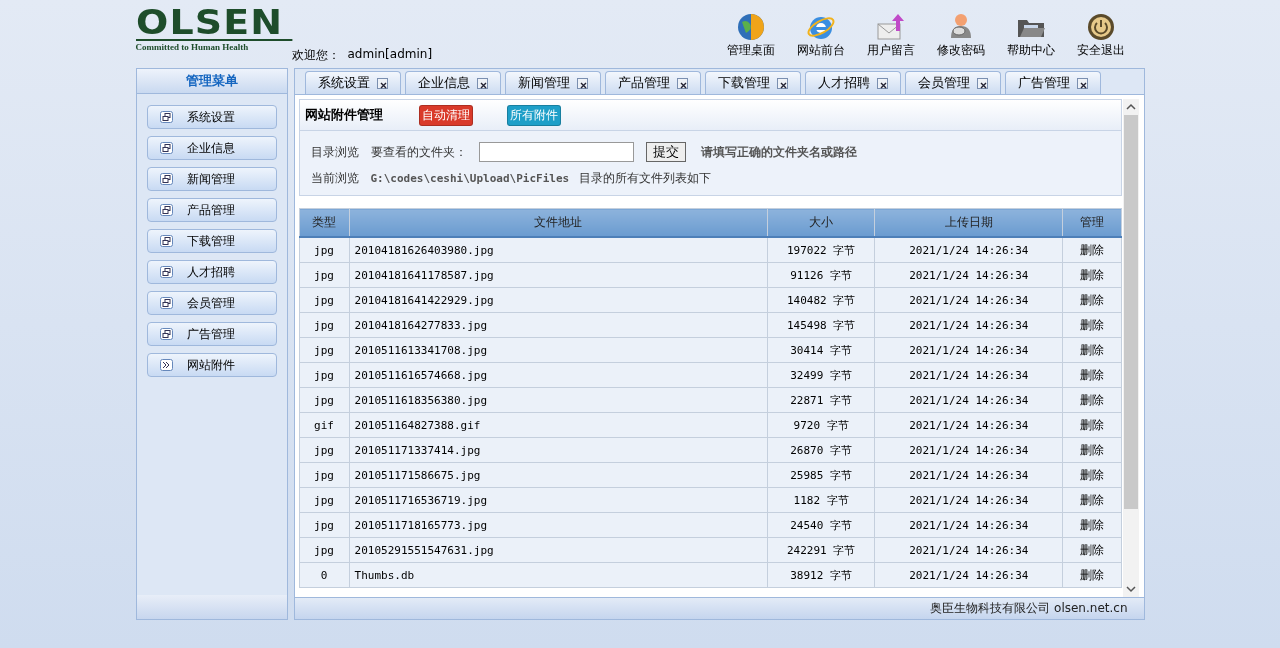  I want to click on top-menu-item: 管理桌面, so click(750, 35).